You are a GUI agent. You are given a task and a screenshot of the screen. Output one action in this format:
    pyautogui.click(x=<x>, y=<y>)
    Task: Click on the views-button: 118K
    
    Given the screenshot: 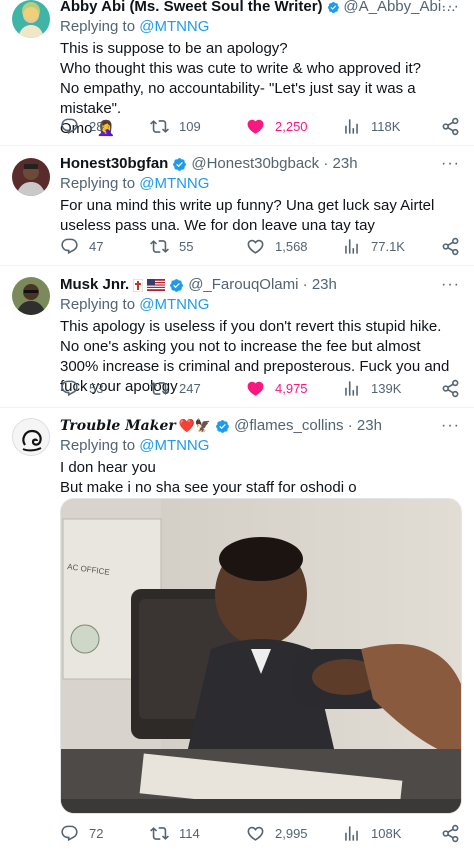 What is the action you would take?
    pyautogui.click(x=371, y=126)
    